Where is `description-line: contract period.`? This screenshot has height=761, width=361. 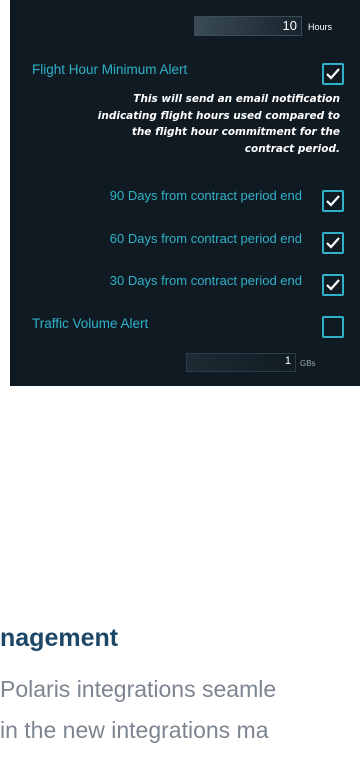 description-line: contract period. is located at coordinates (292, 148).